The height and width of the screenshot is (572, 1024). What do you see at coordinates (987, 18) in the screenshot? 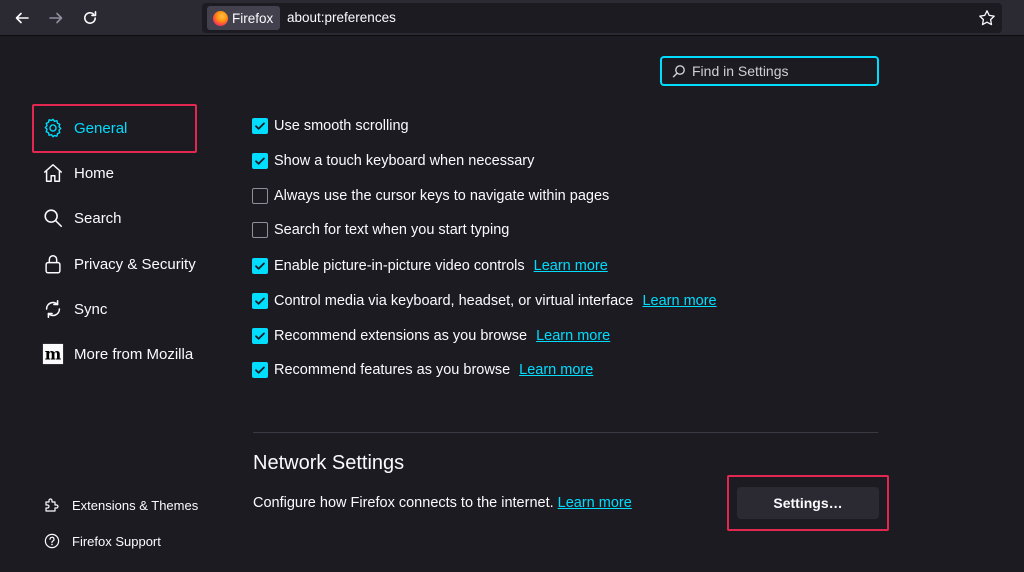
I see `star-icon` at bounding box center [987, 18].